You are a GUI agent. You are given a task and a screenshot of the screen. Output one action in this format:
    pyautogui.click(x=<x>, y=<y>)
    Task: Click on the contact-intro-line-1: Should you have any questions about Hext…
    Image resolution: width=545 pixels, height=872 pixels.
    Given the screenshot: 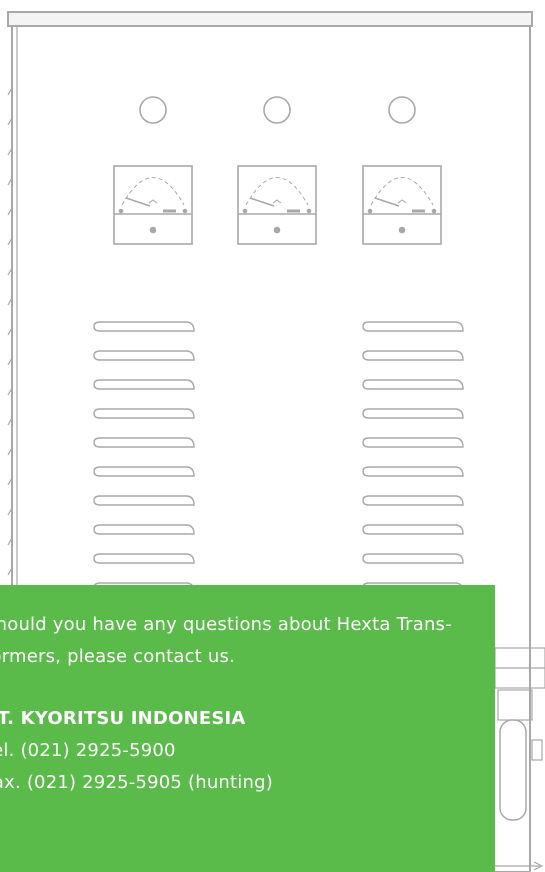 What is the action you would take?
    pyautogui.click(x=226, y=624)
    